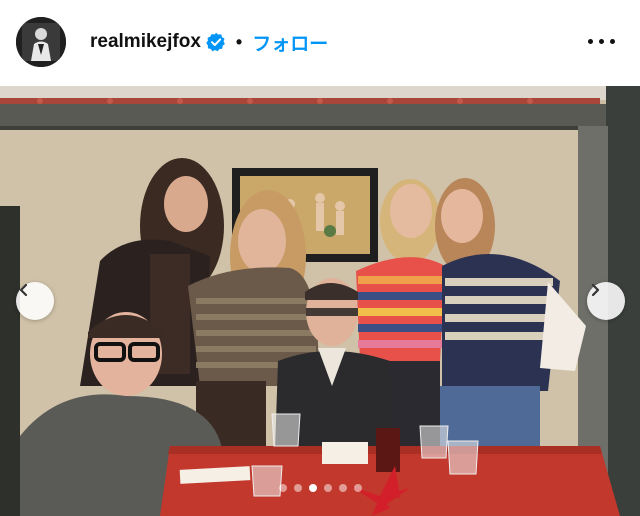 This screenshot has width=640, height=516. What do you see at coordinates (290, 42) in the screenshot?
I see `follow-button: フォロー` at bounding box center [290, 42].